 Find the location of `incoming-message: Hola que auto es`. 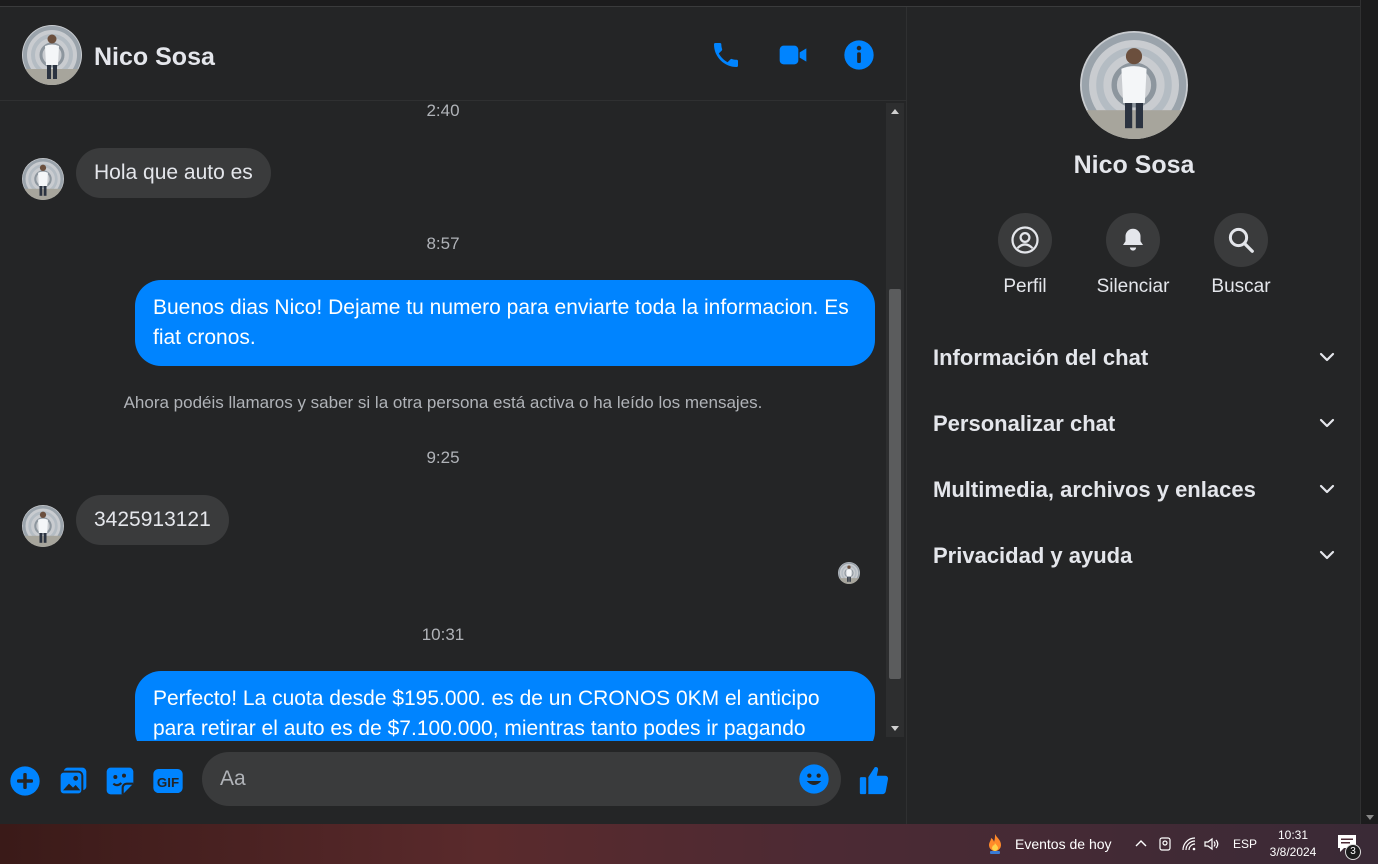

incoming-message: Hola que auto es is located at coordinates (173, 173).